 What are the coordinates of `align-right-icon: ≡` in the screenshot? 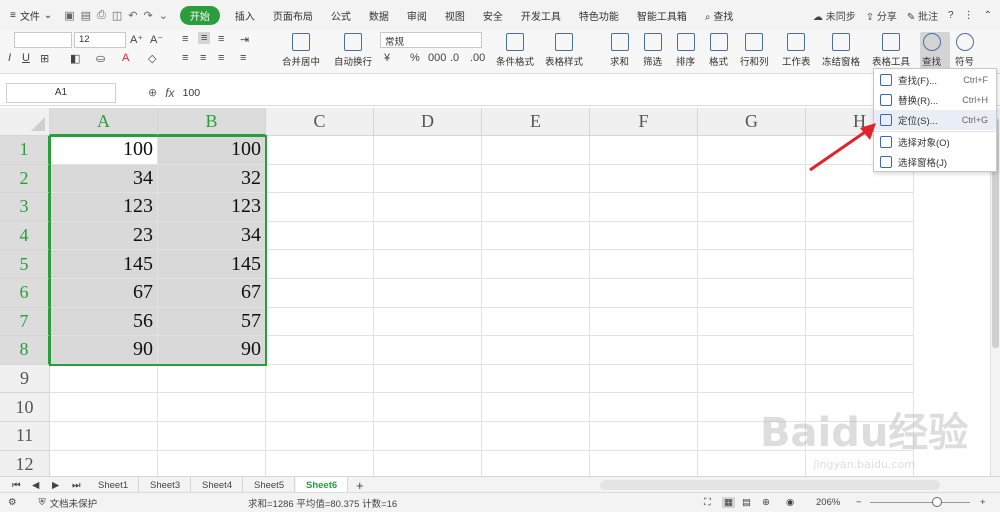 It's located at (221, 58).